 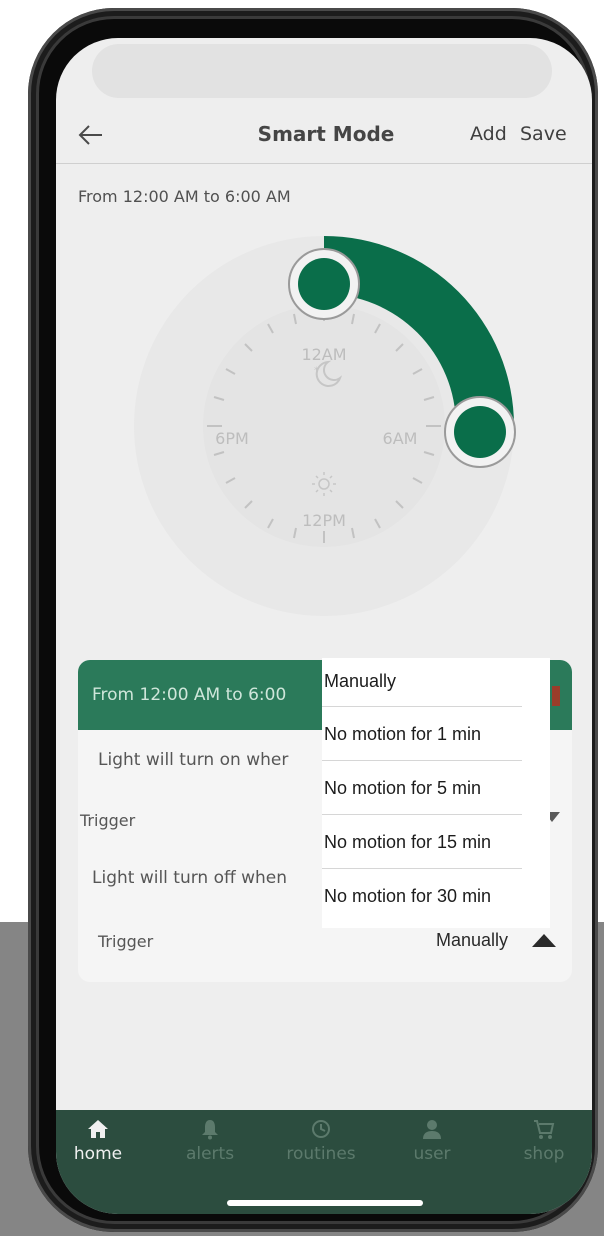 I want to click on dropdown-option-manually: Manually, so click(x=436, y=685).